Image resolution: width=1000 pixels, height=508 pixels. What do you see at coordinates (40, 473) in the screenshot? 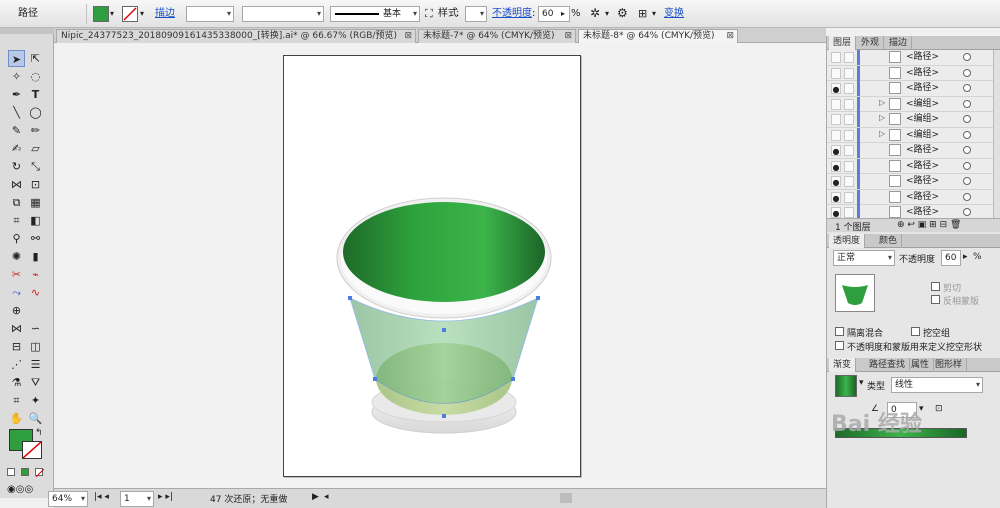
I see `none-mode-icon` at bounding box center [40, 473].